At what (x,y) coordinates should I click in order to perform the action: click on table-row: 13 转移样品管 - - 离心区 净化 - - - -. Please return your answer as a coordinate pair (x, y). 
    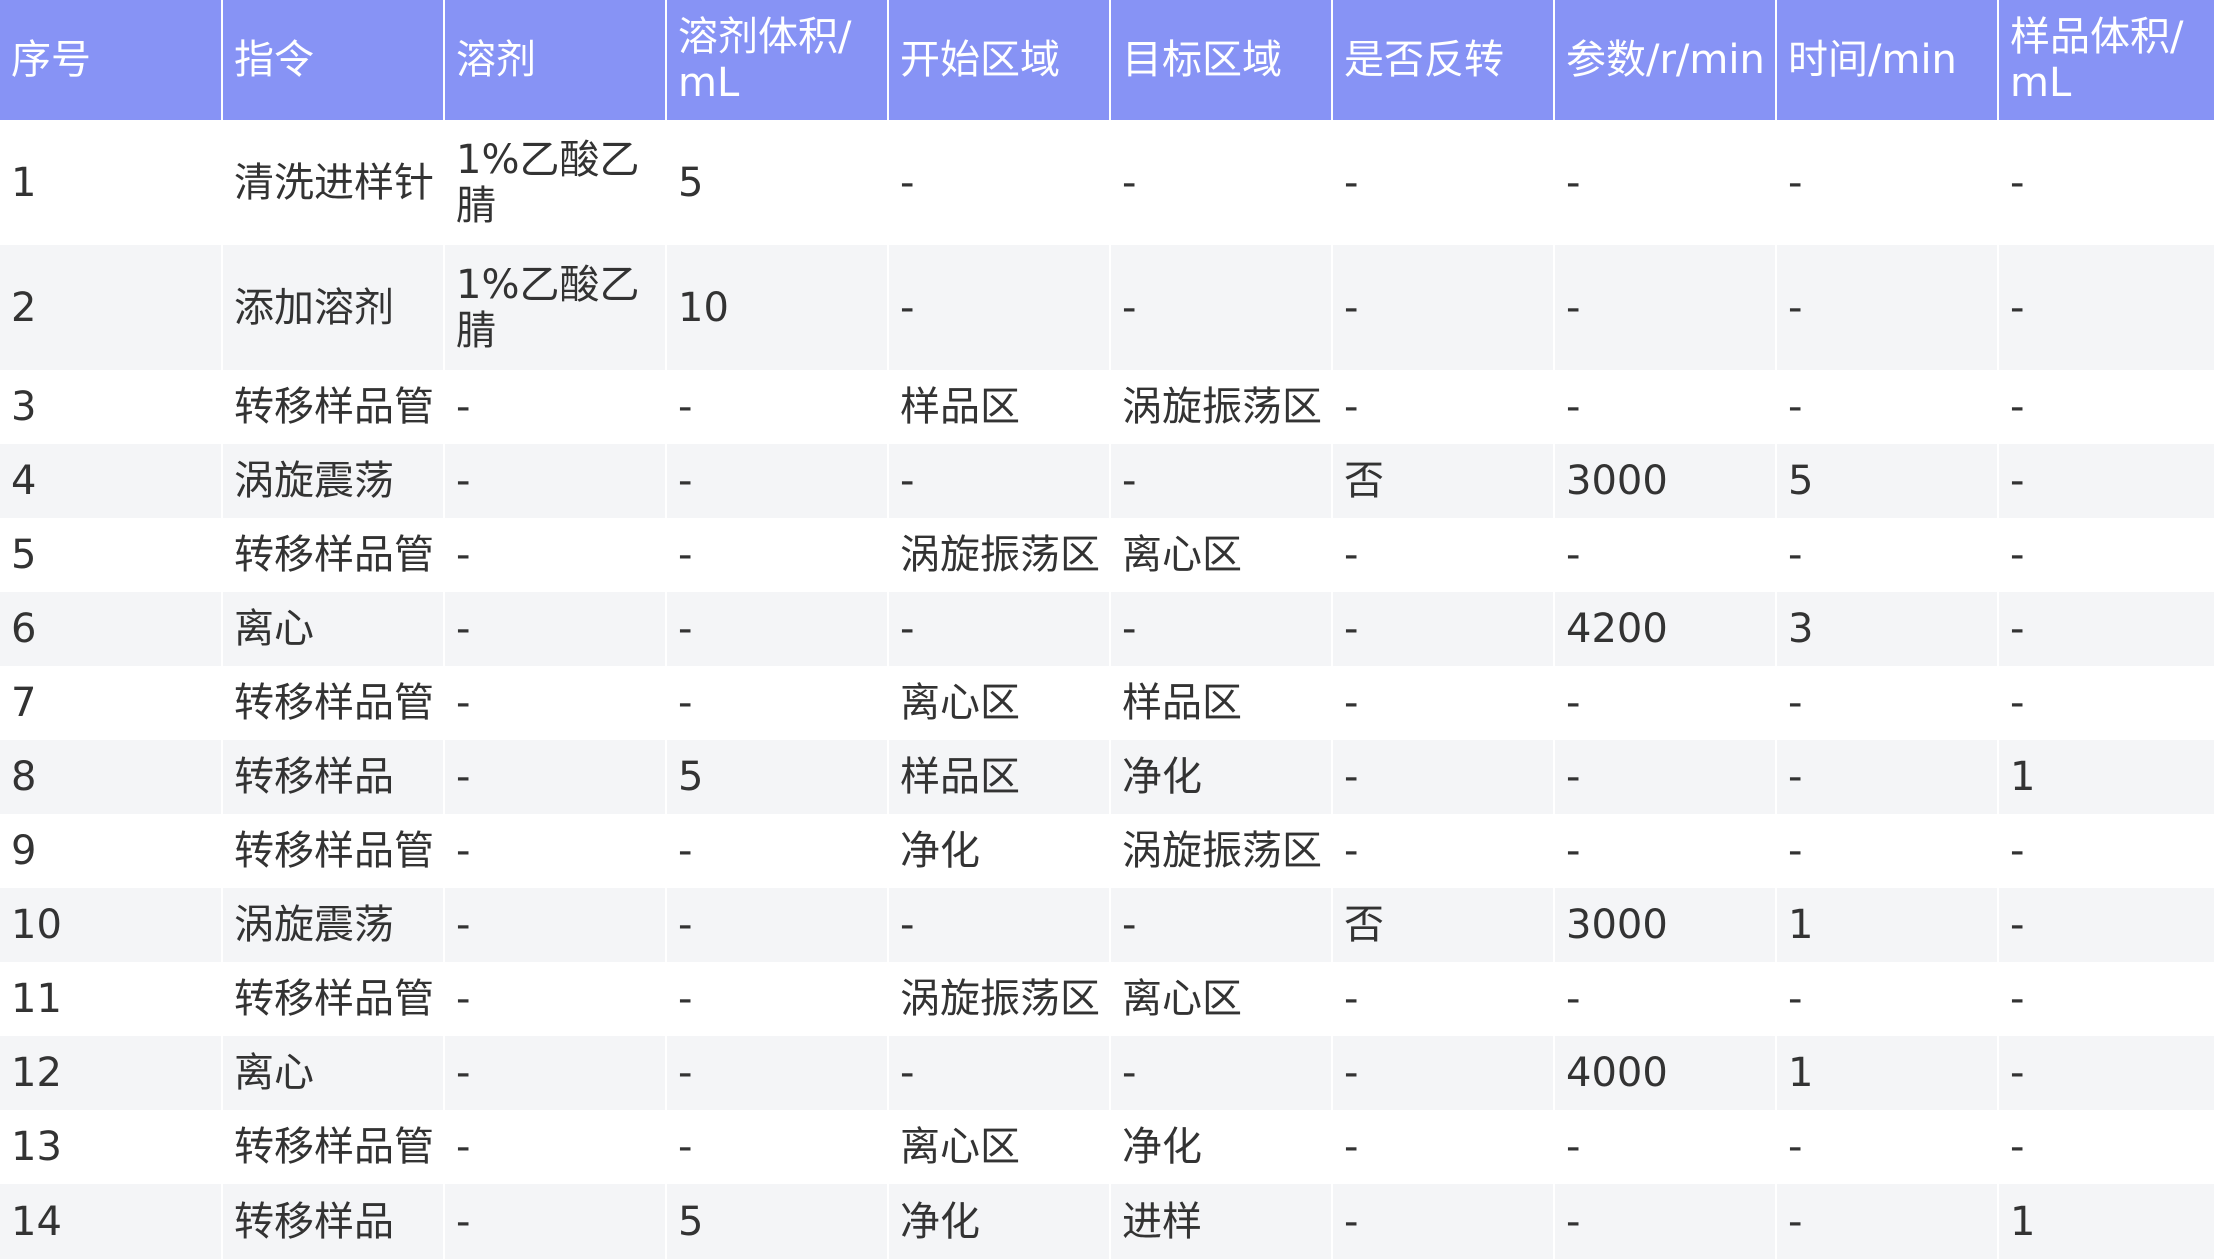
    Looking at the image, I should click on (1107, 1147).